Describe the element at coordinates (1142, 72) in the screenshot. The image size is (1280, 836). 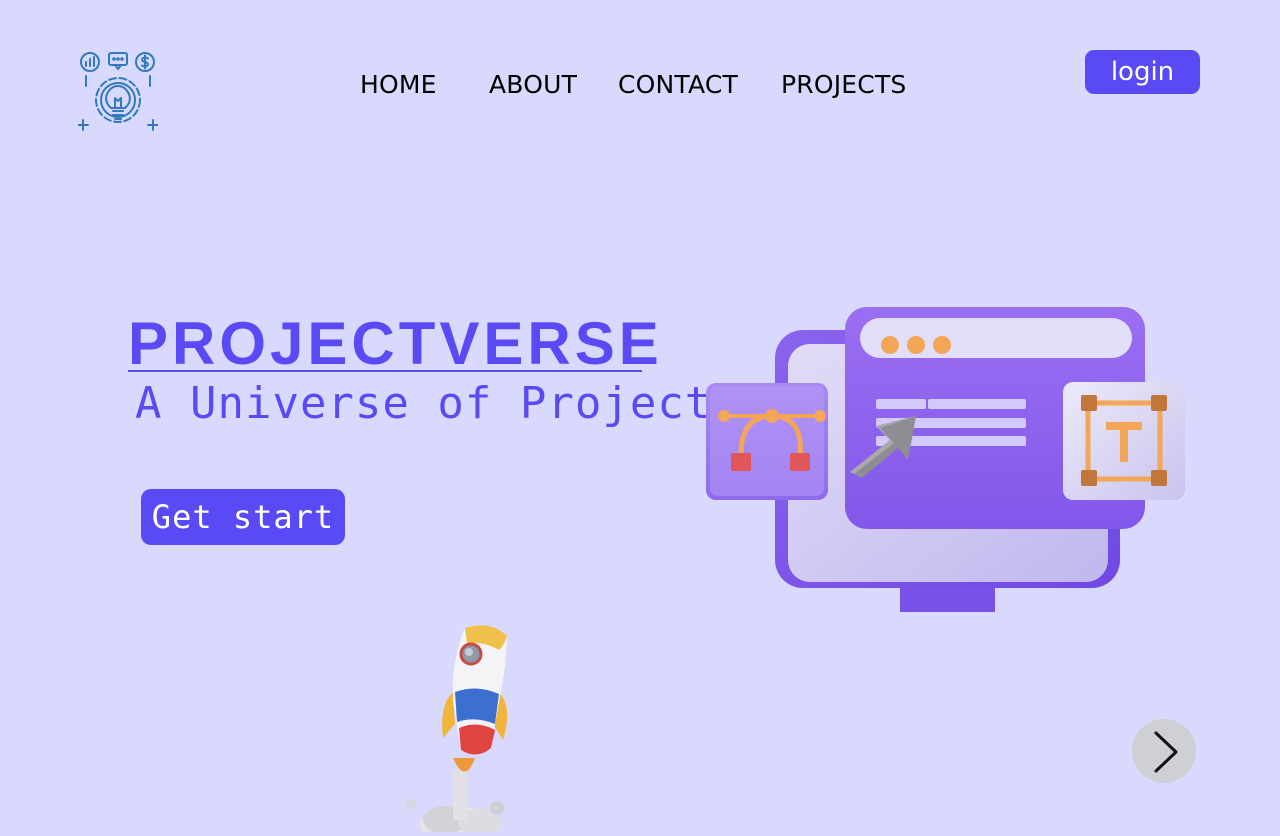
I see `login-button: login` at that location.